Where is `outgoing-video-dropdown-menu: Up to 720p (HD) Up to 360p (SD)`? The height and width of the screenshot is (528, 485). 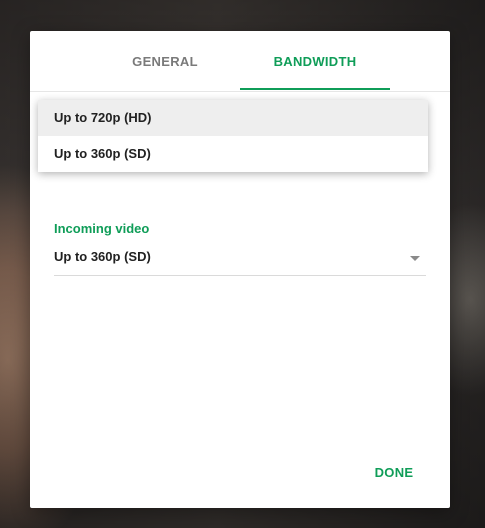 outgoing-video-dropdown-menu: Up to 720p (HD) Up to 360p (SD) is located at coordinates (233, 136).